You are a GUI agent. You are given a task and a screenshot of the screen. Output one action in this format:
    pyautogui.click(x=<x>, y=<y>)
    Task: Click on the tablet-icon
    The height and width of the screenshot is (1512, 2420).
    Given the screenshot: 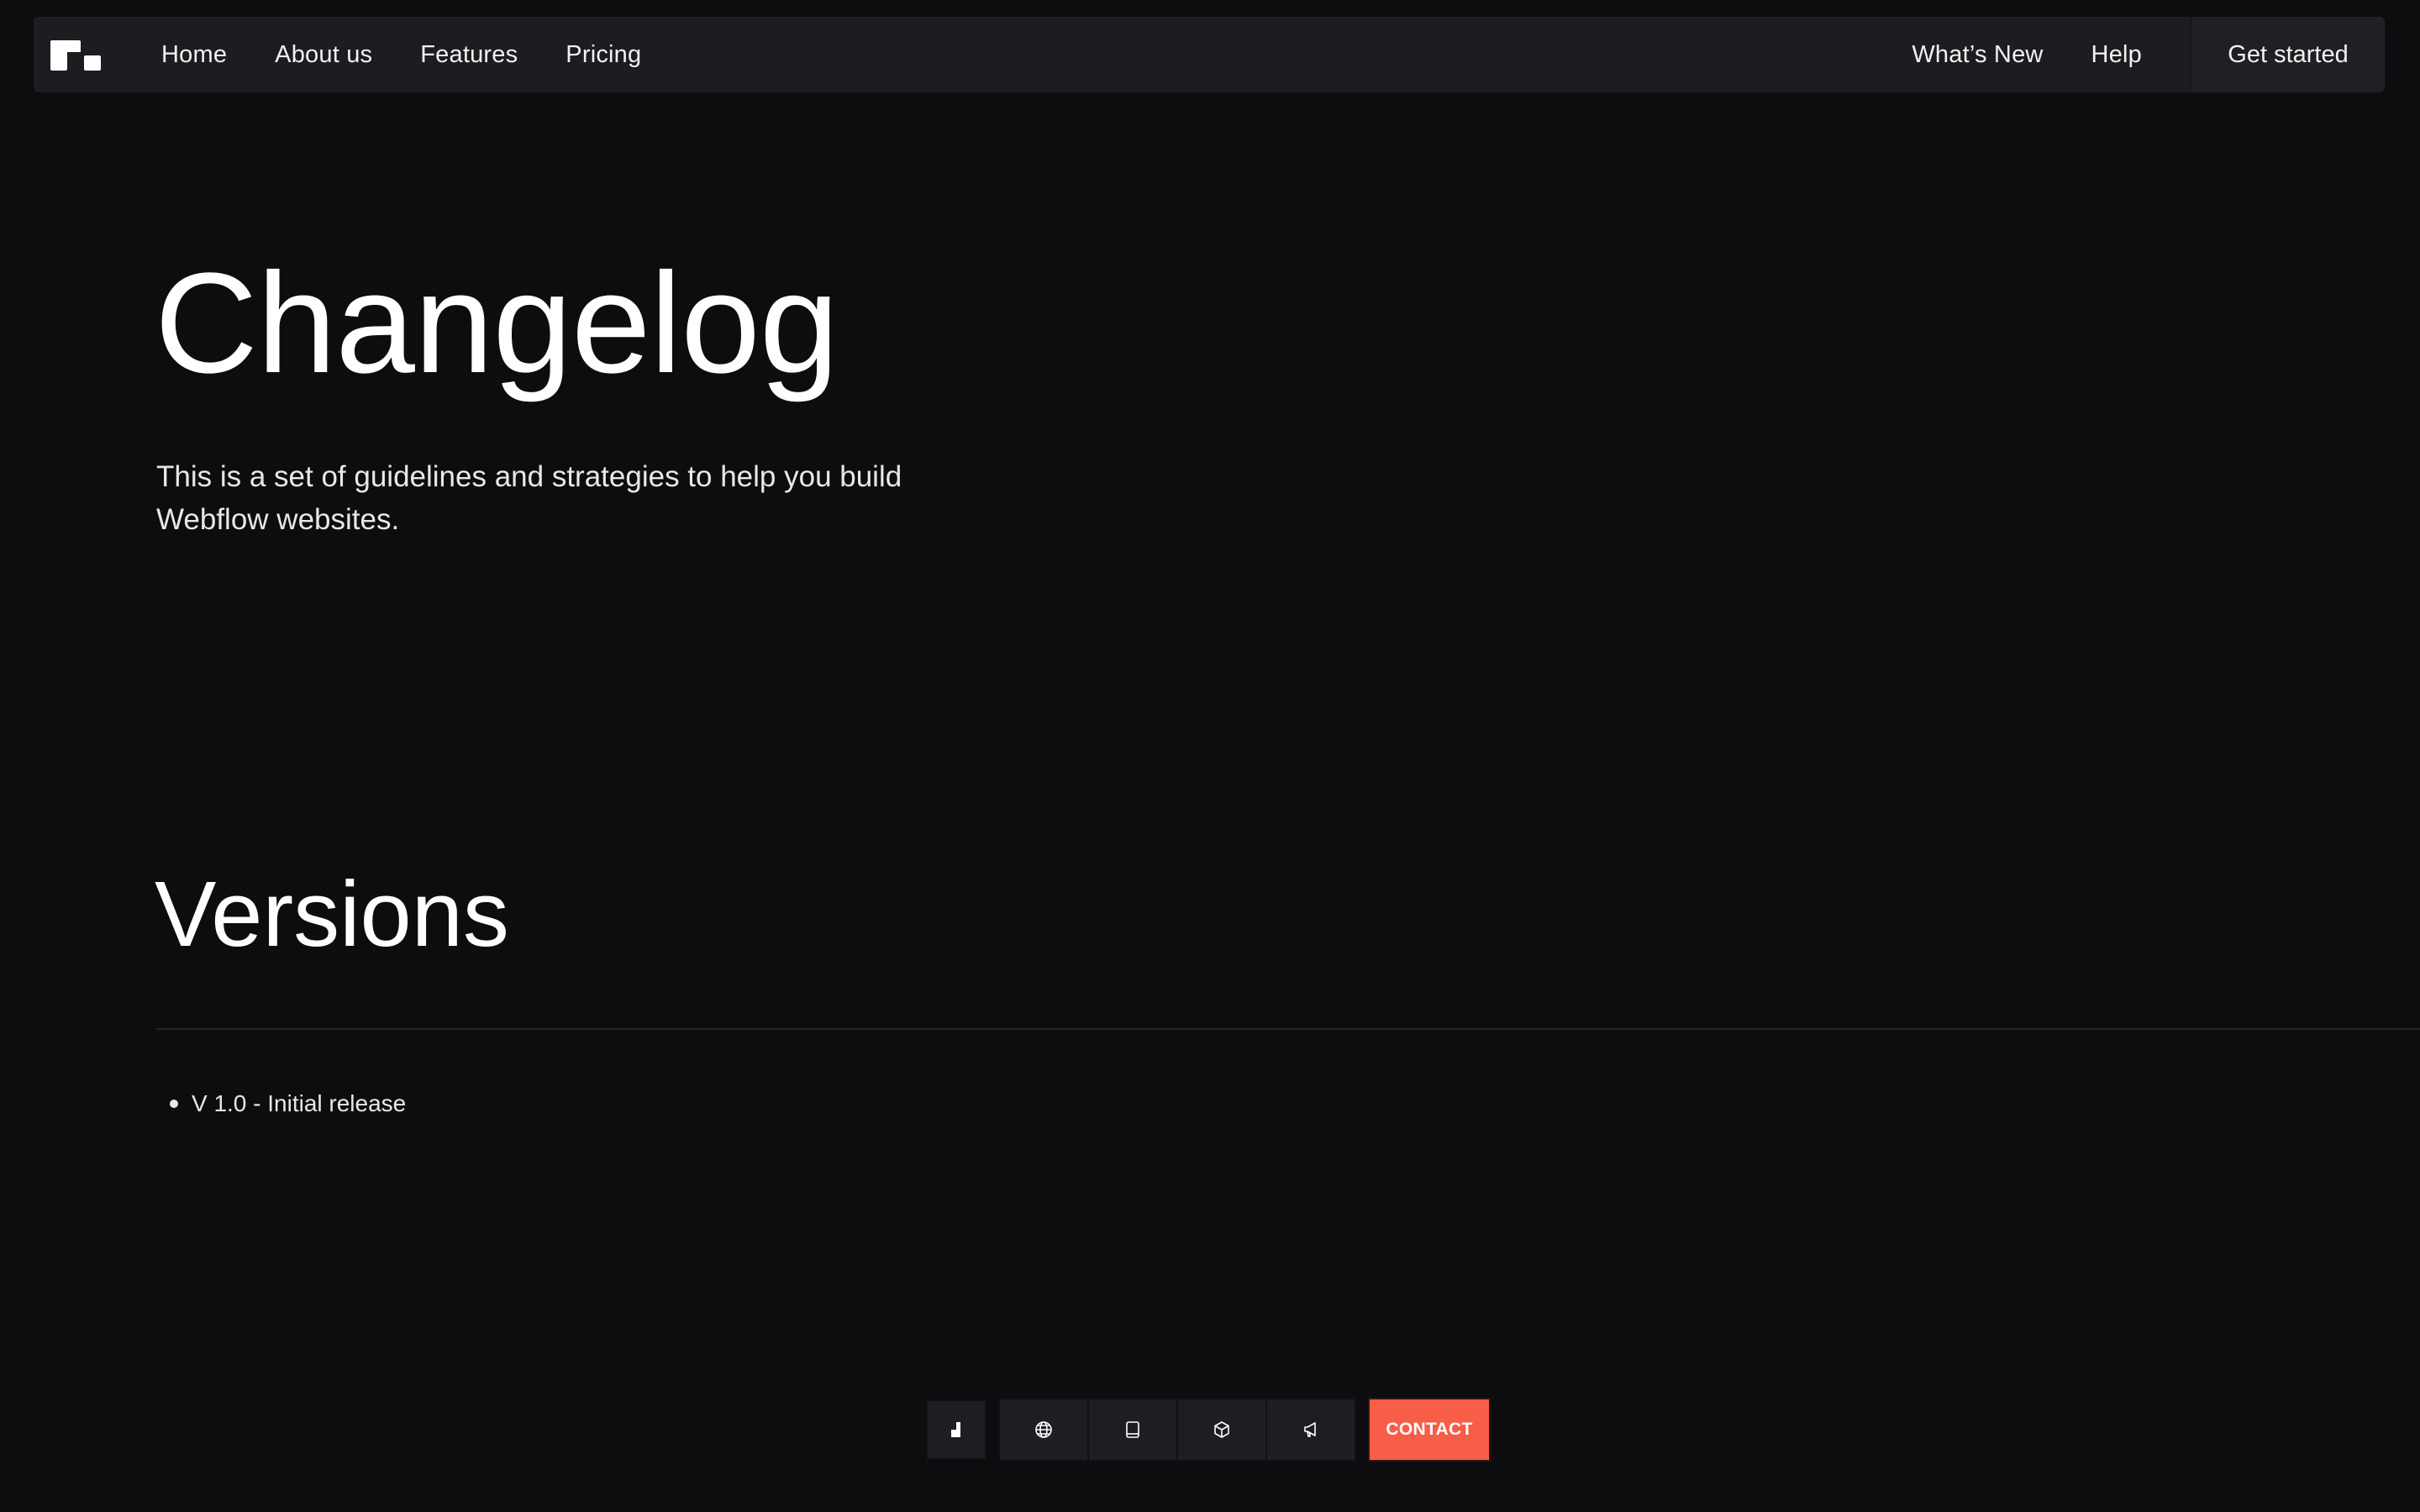 What is the action you would take?
    pyautogui.click(x=1133, y=1429)
    